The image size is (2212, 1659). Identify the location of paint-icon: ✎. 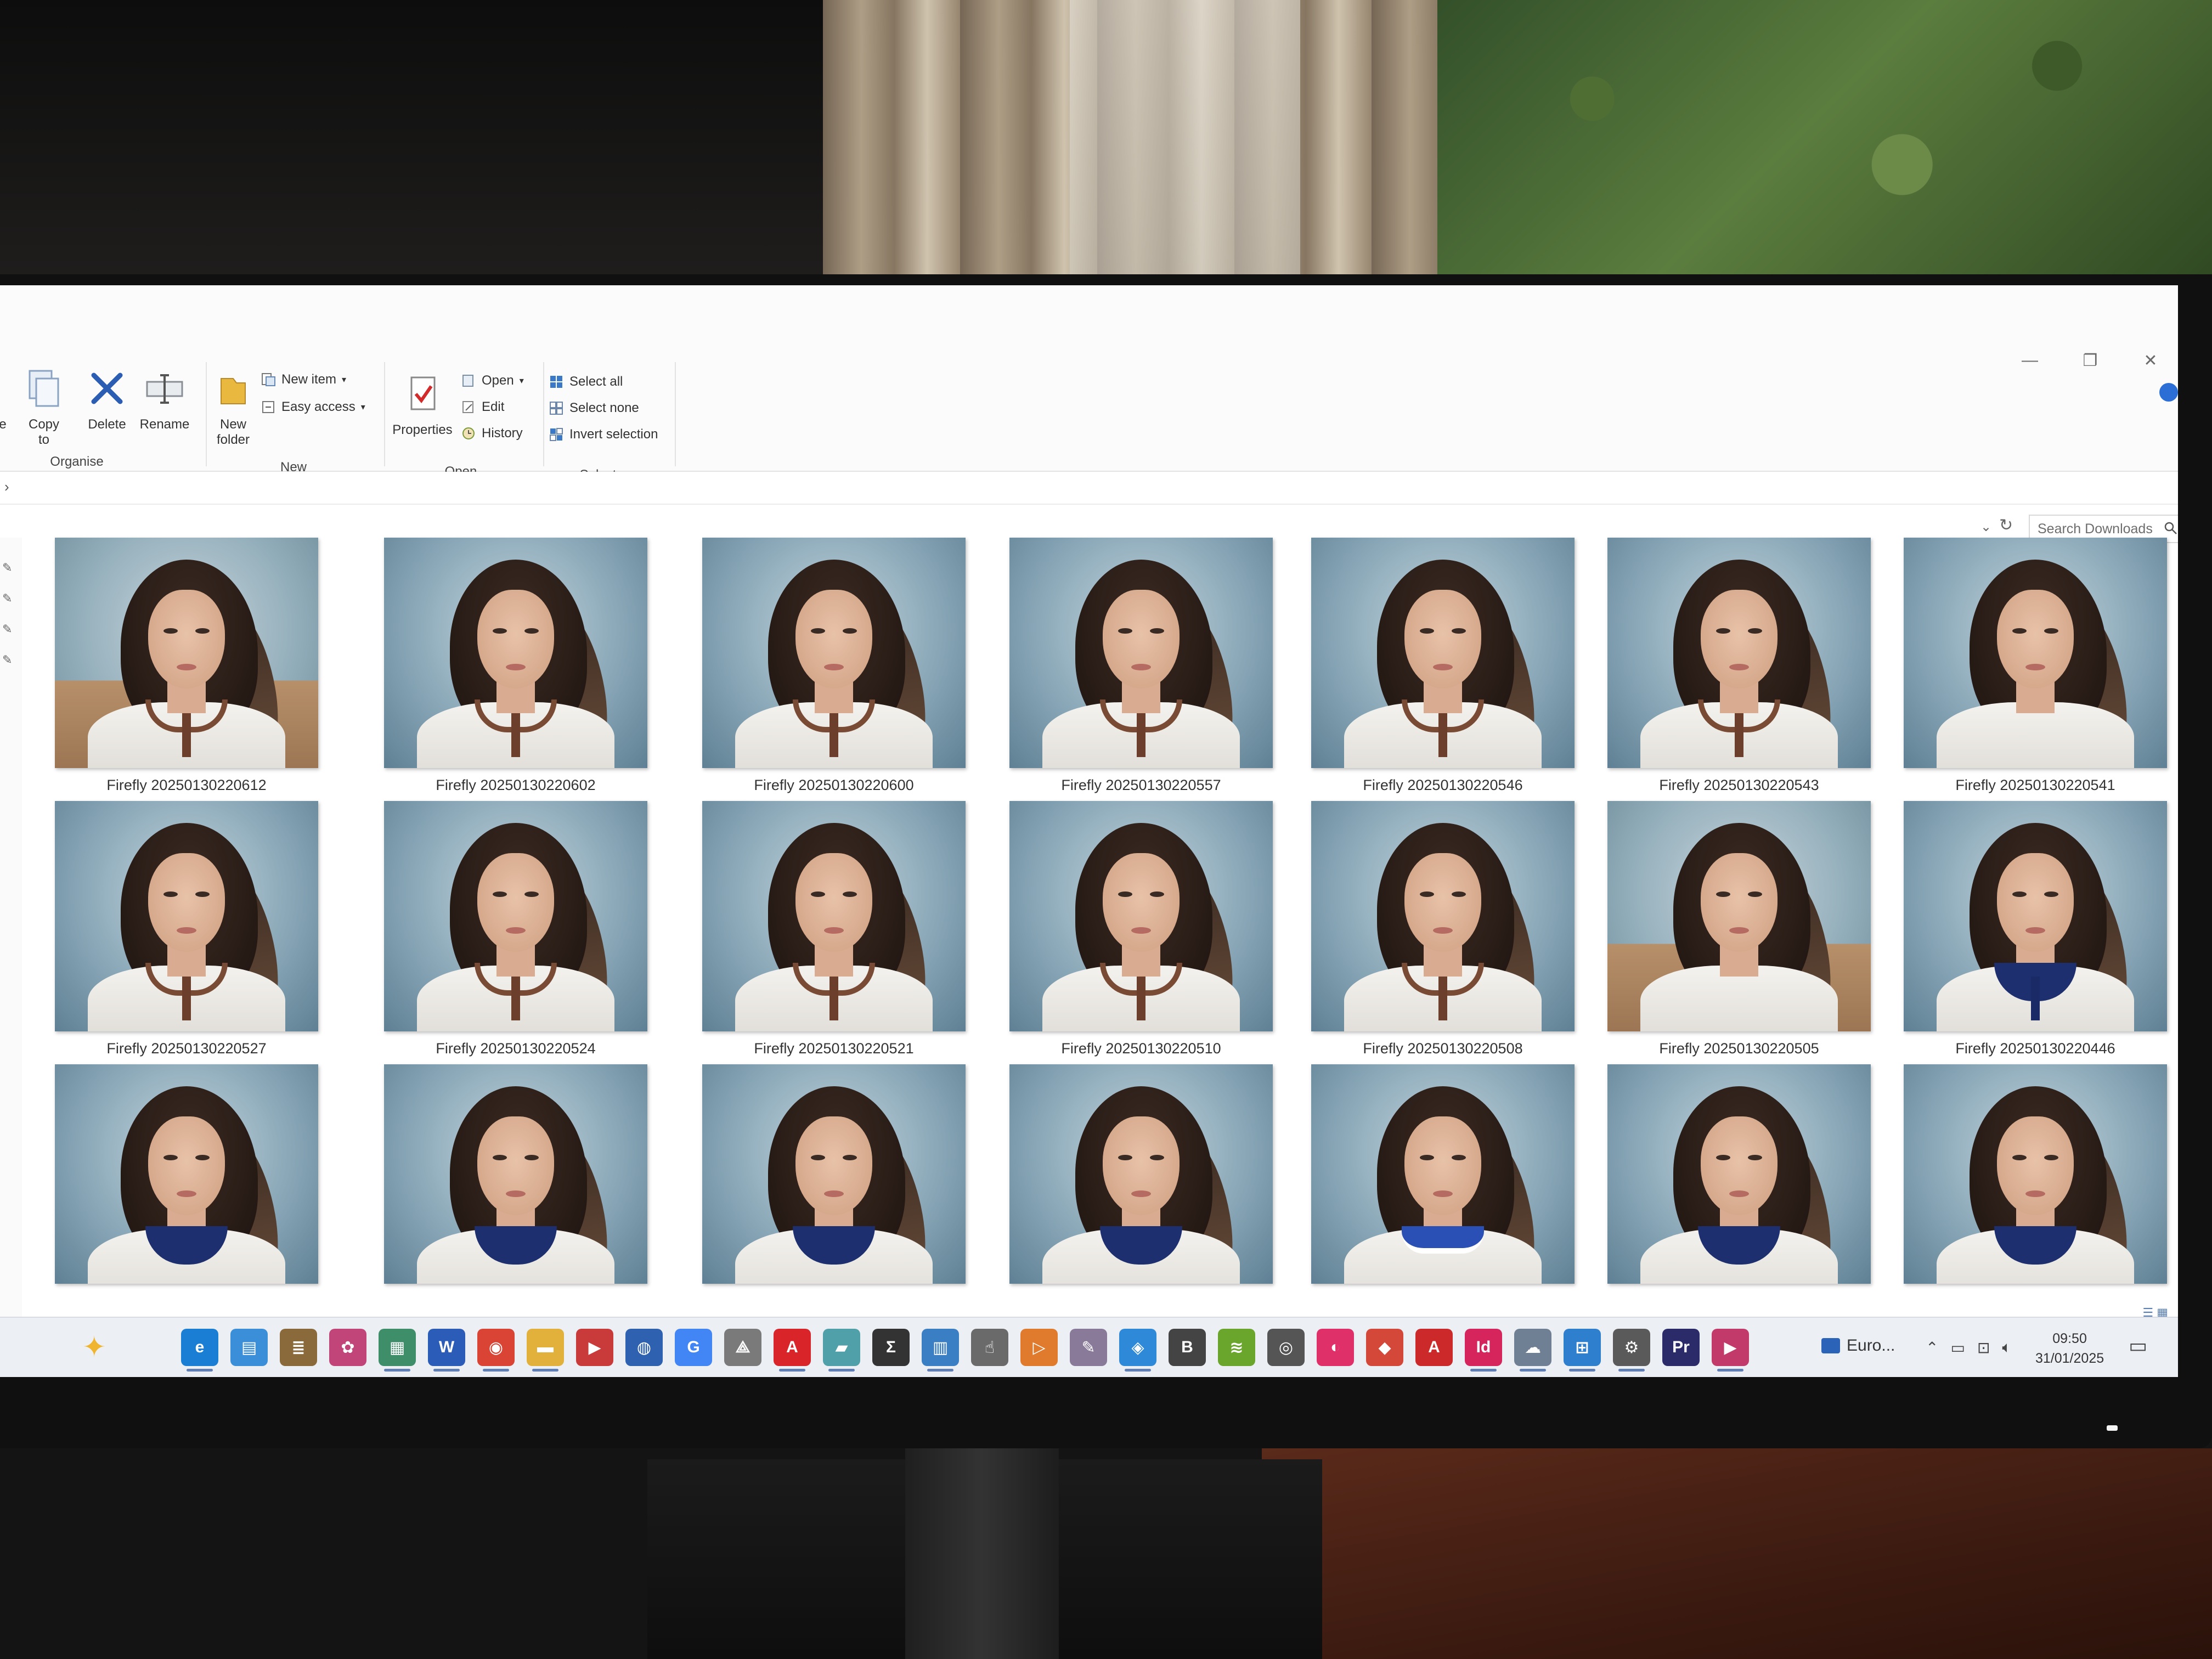
(1089, 1348).